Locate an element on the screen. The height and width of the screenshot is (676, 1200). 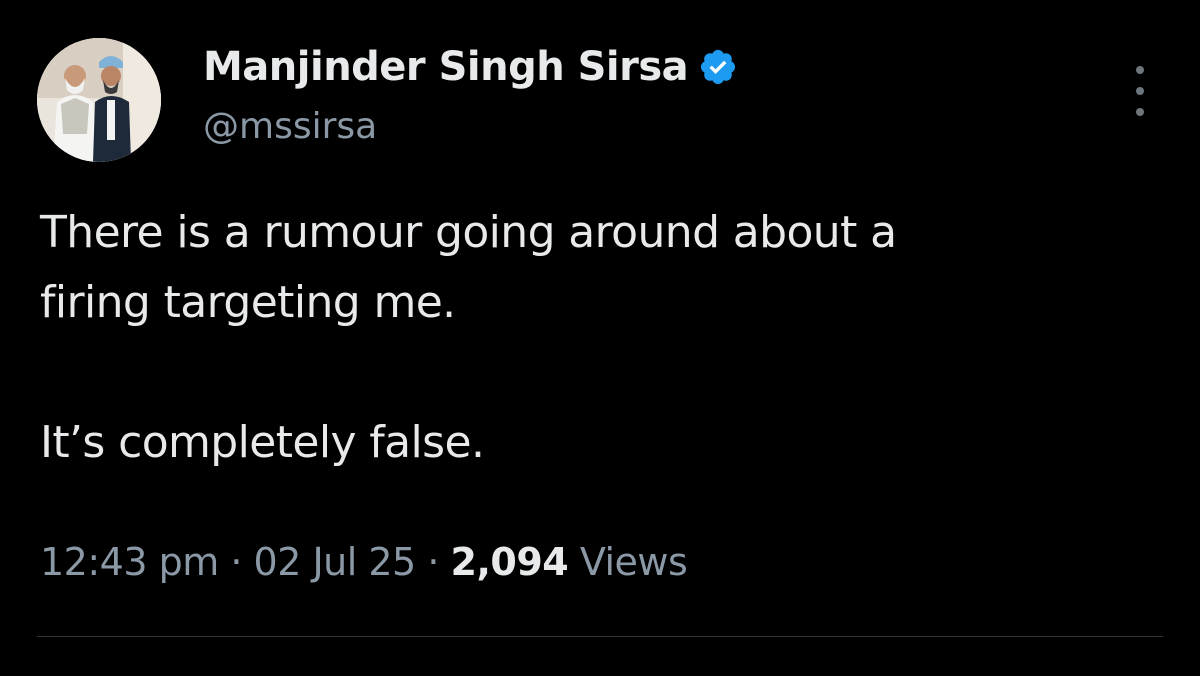
avatar-photo-icon is located at coordinates (99, 100).